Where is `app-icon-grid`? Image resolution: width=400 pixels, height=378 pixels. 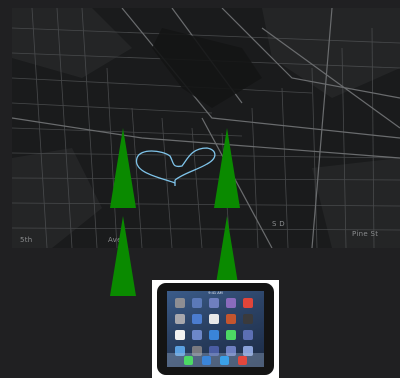 app-icon-grid is located at coordinates (217, 327).